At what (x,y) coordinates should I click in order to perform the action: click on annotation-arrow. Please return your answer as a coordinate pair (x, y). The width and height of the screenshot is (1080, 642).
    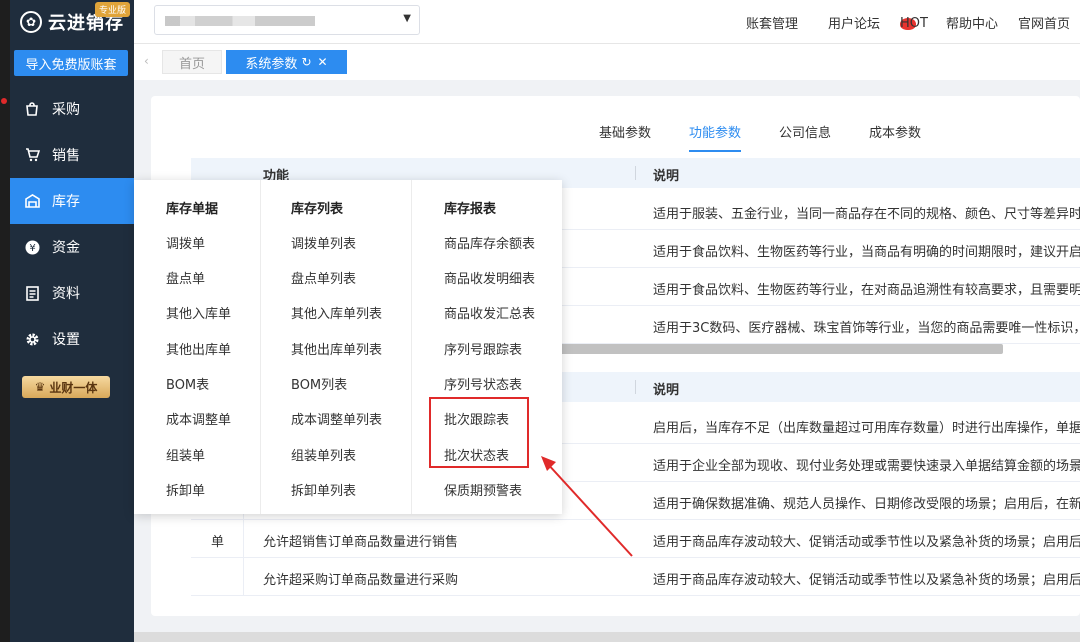
    Looking at the image, I should click on (587, 506).